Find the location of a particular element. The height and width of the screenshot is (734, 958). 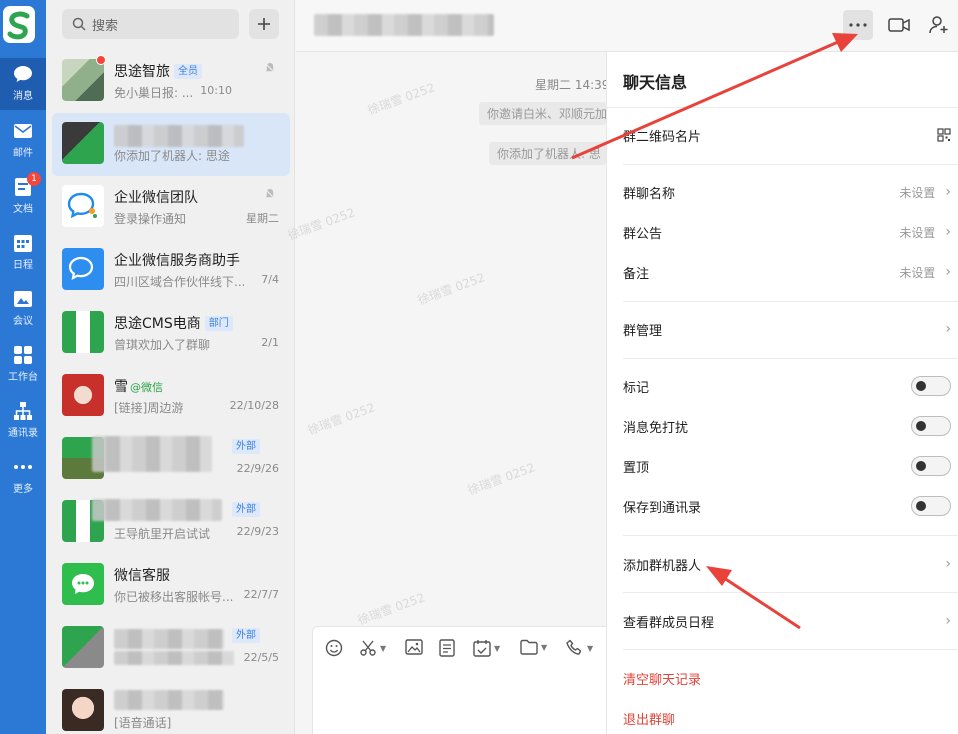

image-button is located at coordinates (414, 647).